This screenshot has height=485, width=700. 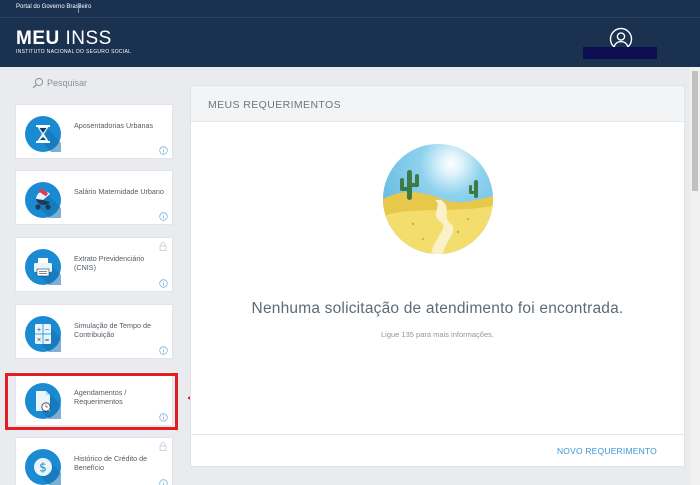 I want to click on app-title: MEU INSS, so click(x=64, y=39).